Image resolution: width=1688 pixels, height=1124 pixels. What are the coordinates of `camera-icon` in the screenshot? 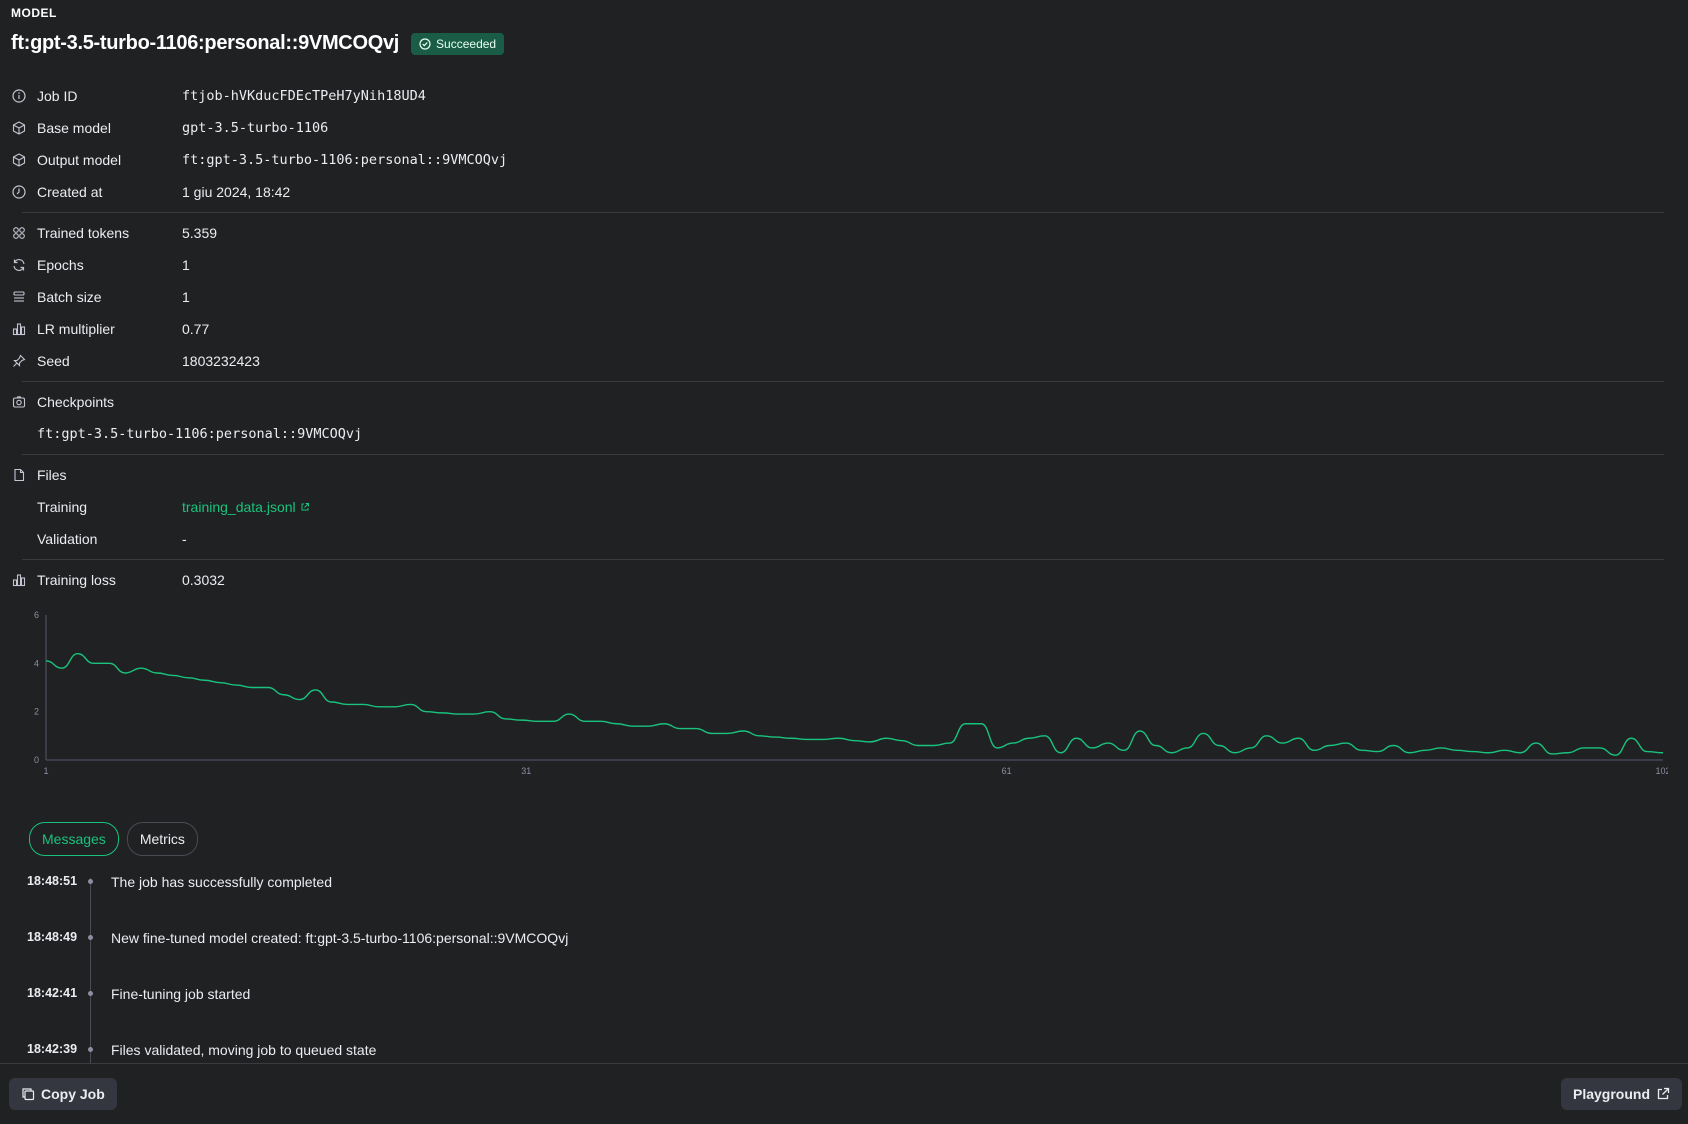 It's located at (19, 402).